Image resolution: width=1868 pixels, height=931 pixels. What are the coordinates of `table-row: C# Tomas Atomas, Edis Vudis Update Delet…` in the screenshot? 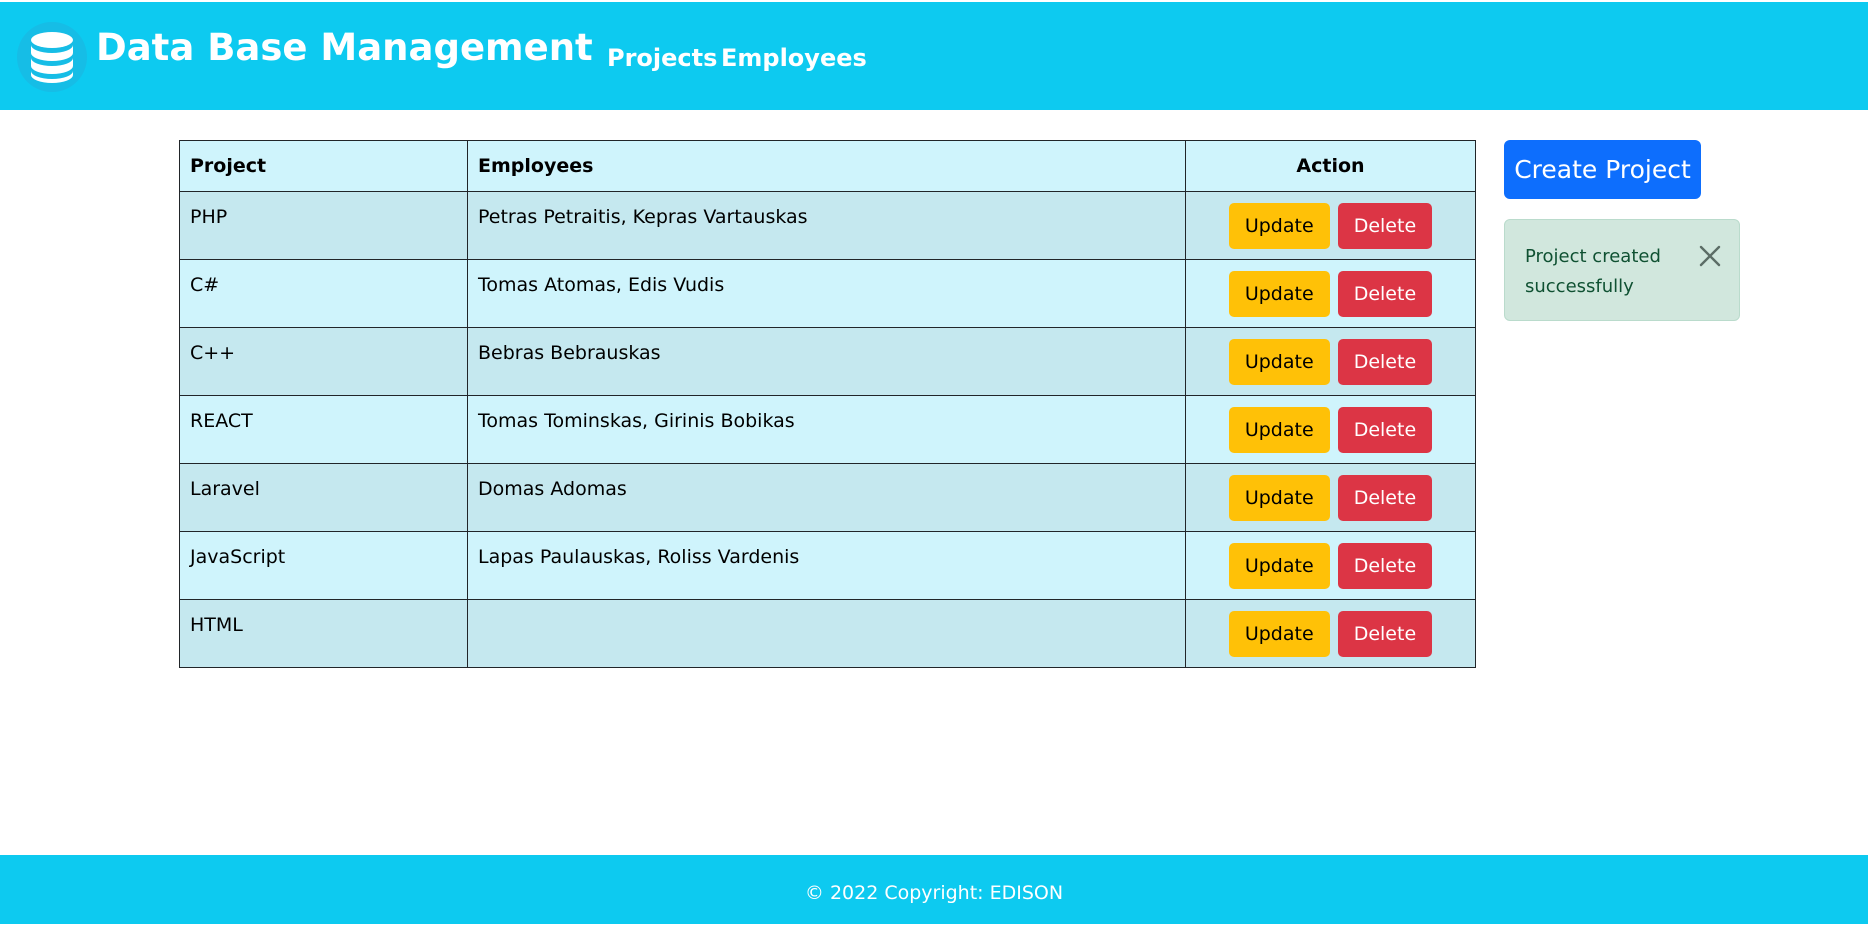 It's located at (827, 293).